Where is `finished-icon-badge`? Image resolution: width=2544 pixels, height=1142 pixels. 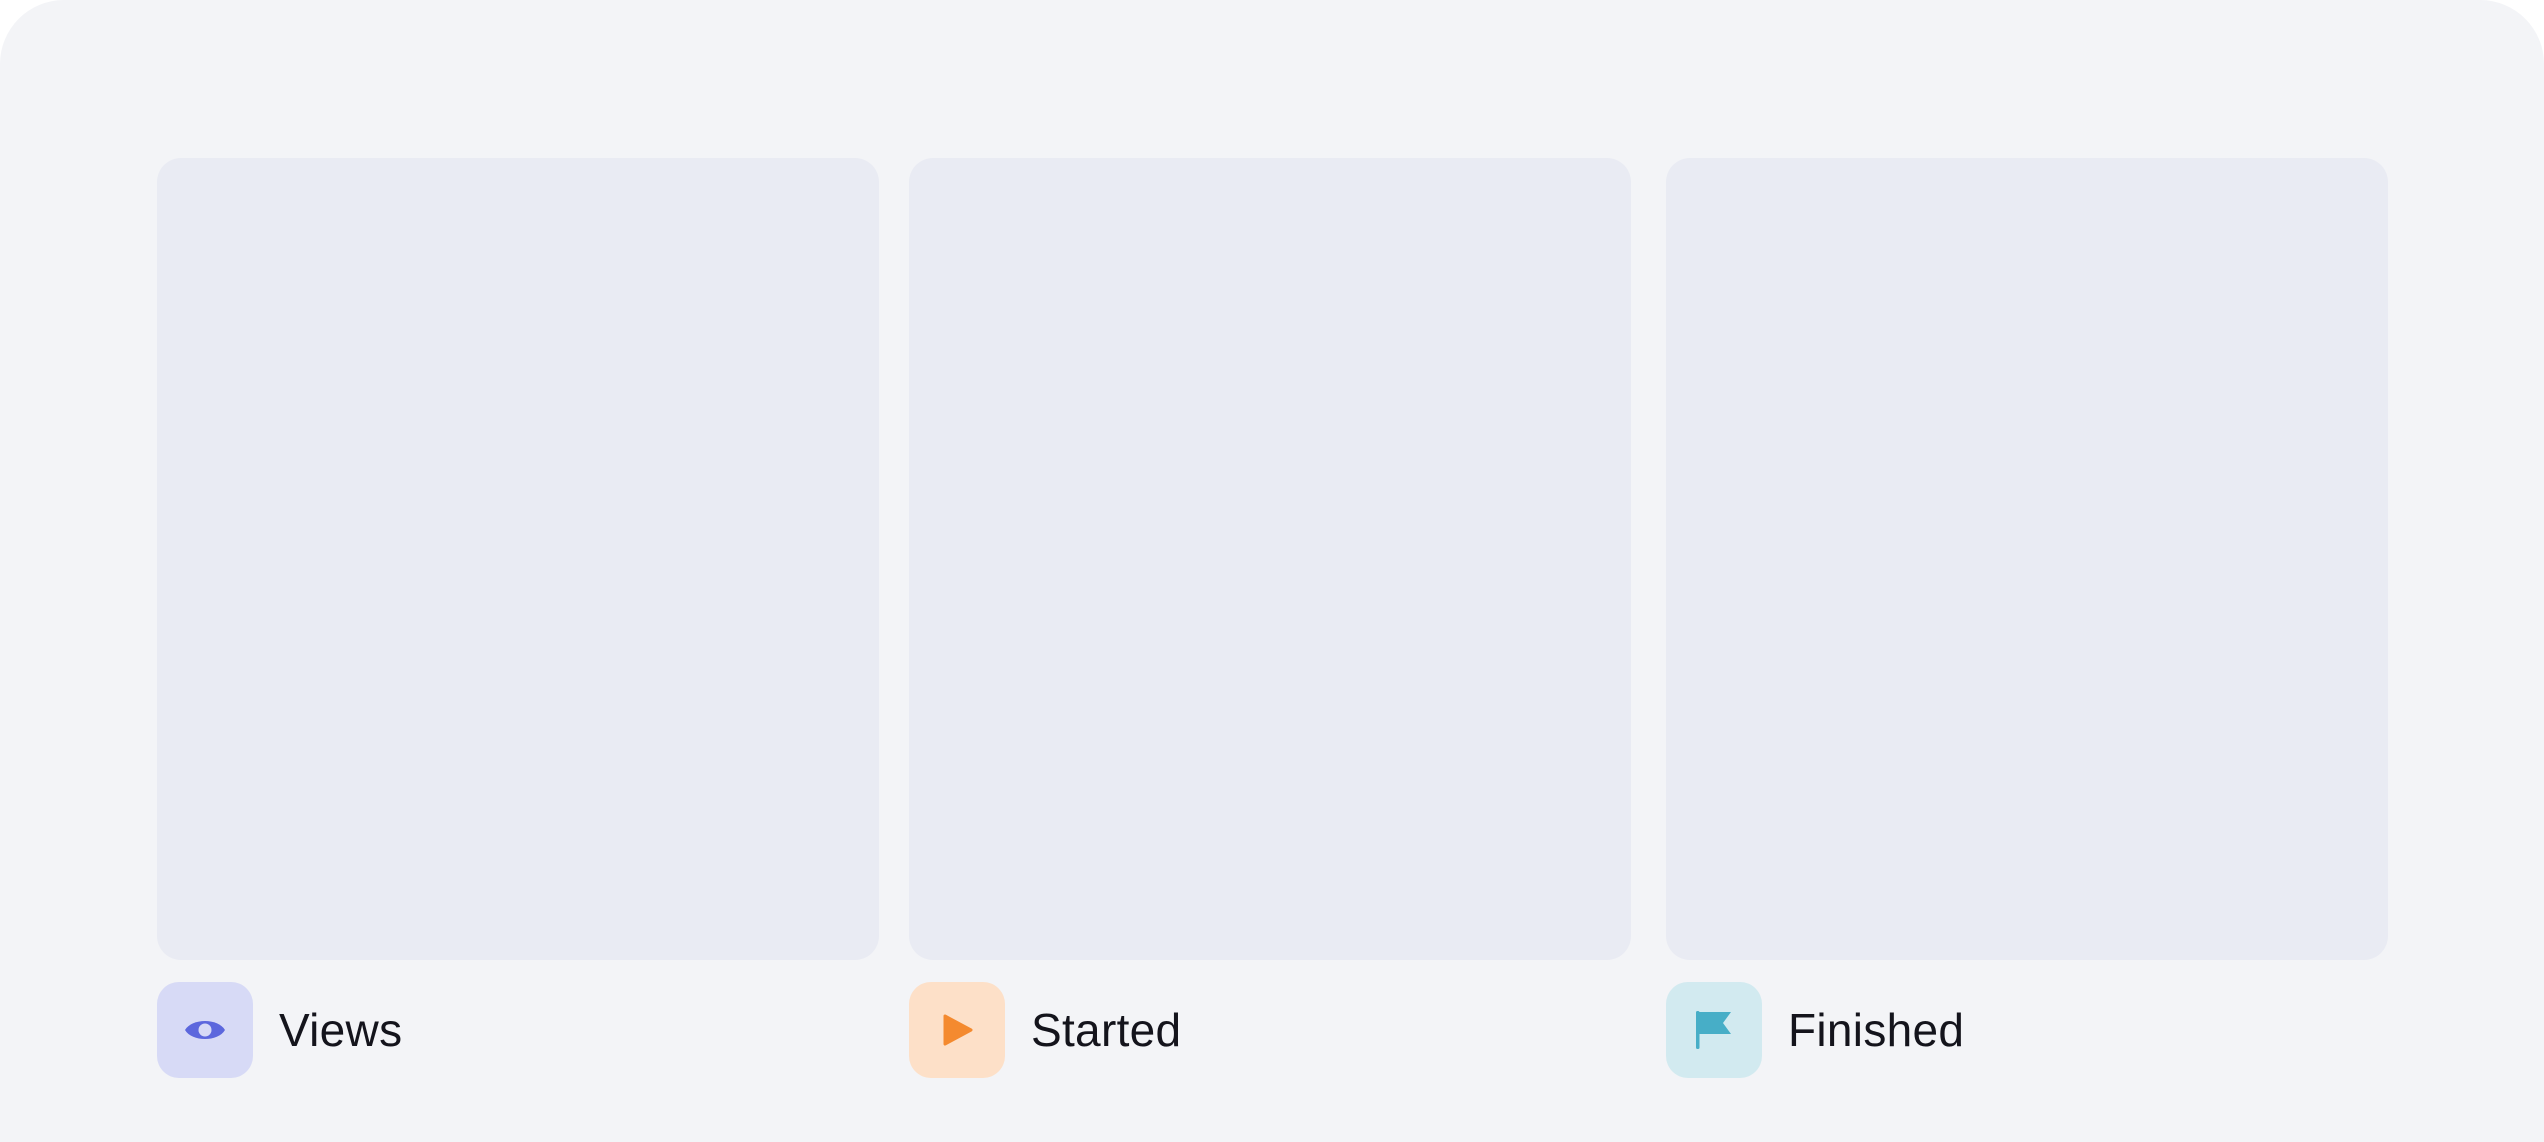
finished-icon-badge is located at coordinates (1714, 1030).